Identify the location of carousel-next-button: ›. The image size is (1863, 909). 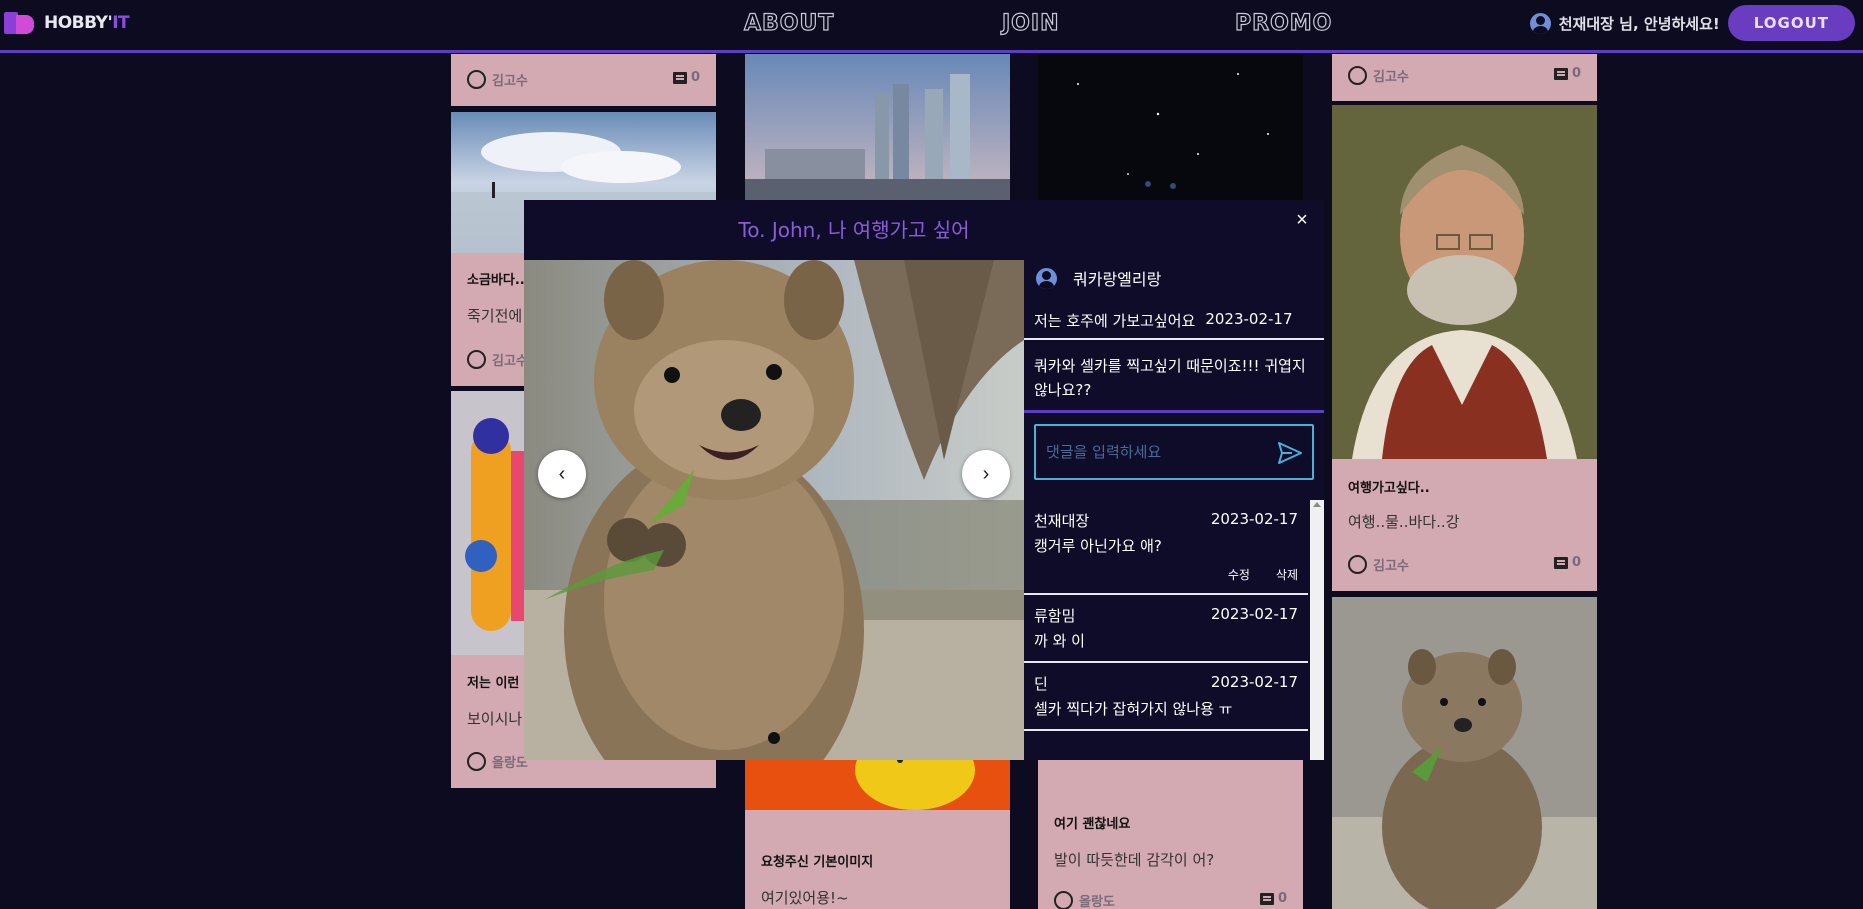
(986, 474).